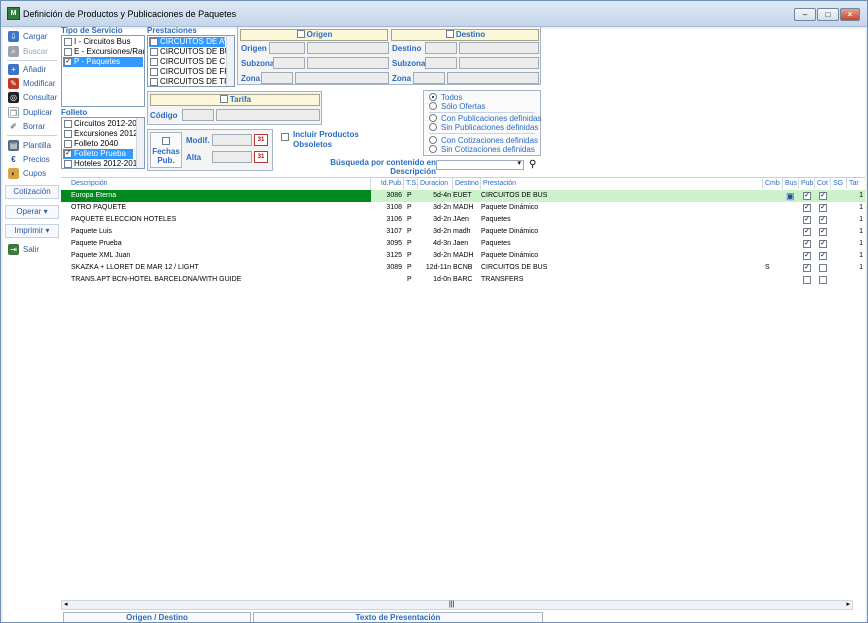  What do you see at coordinates (232, 157) in the screenshot?
I see `alta-date-field` at bounding box center [232, 157].